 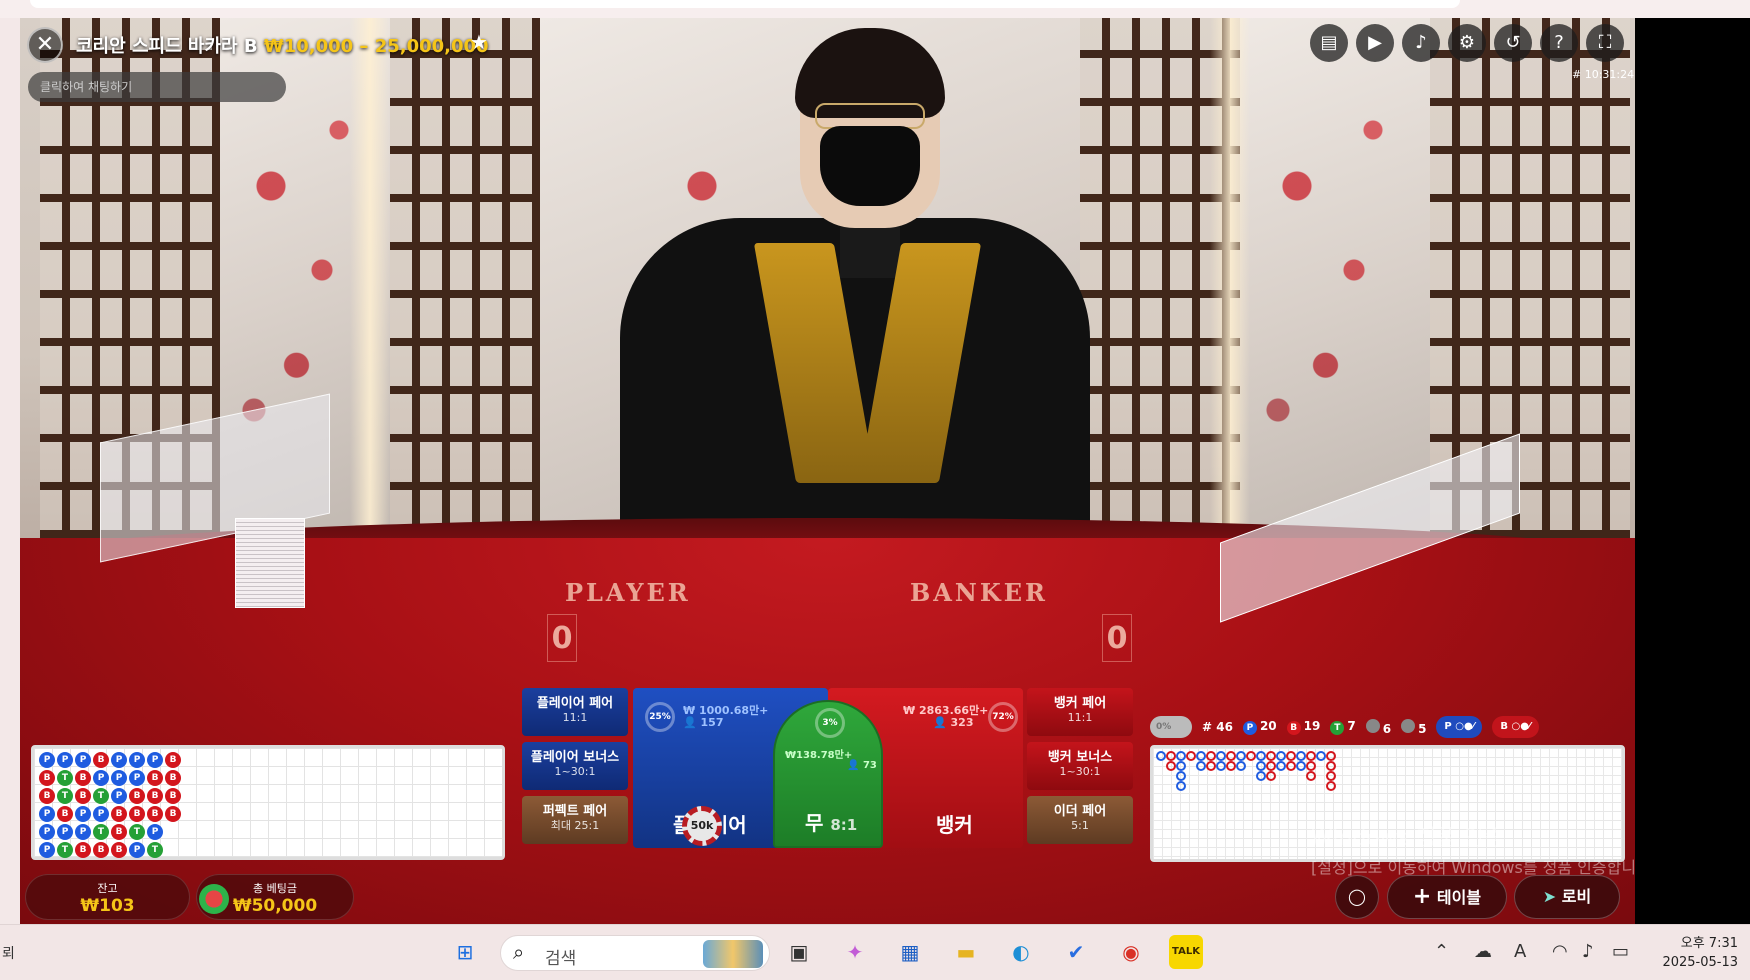 I want to click on table-button: + 테이블, so click(x=1447, y=897).